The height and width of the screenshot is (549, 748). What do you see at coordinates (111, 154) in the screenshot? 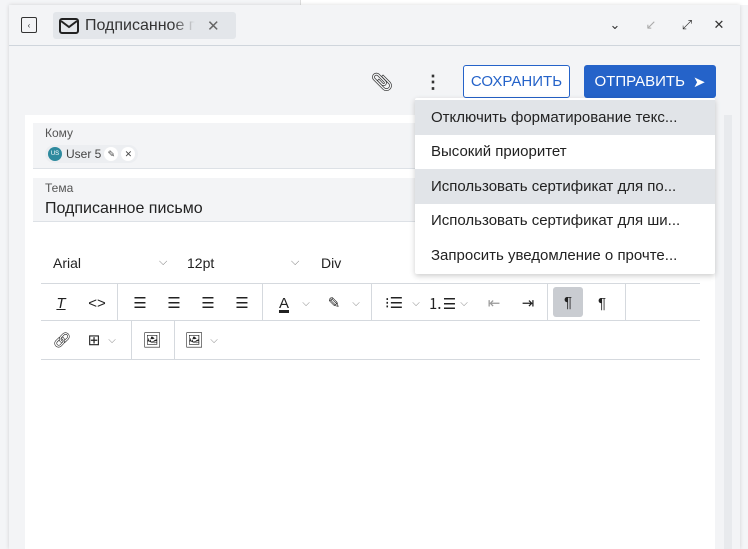
I see `edit-recipient-icon: ✎` at bounding box center [111, 154].